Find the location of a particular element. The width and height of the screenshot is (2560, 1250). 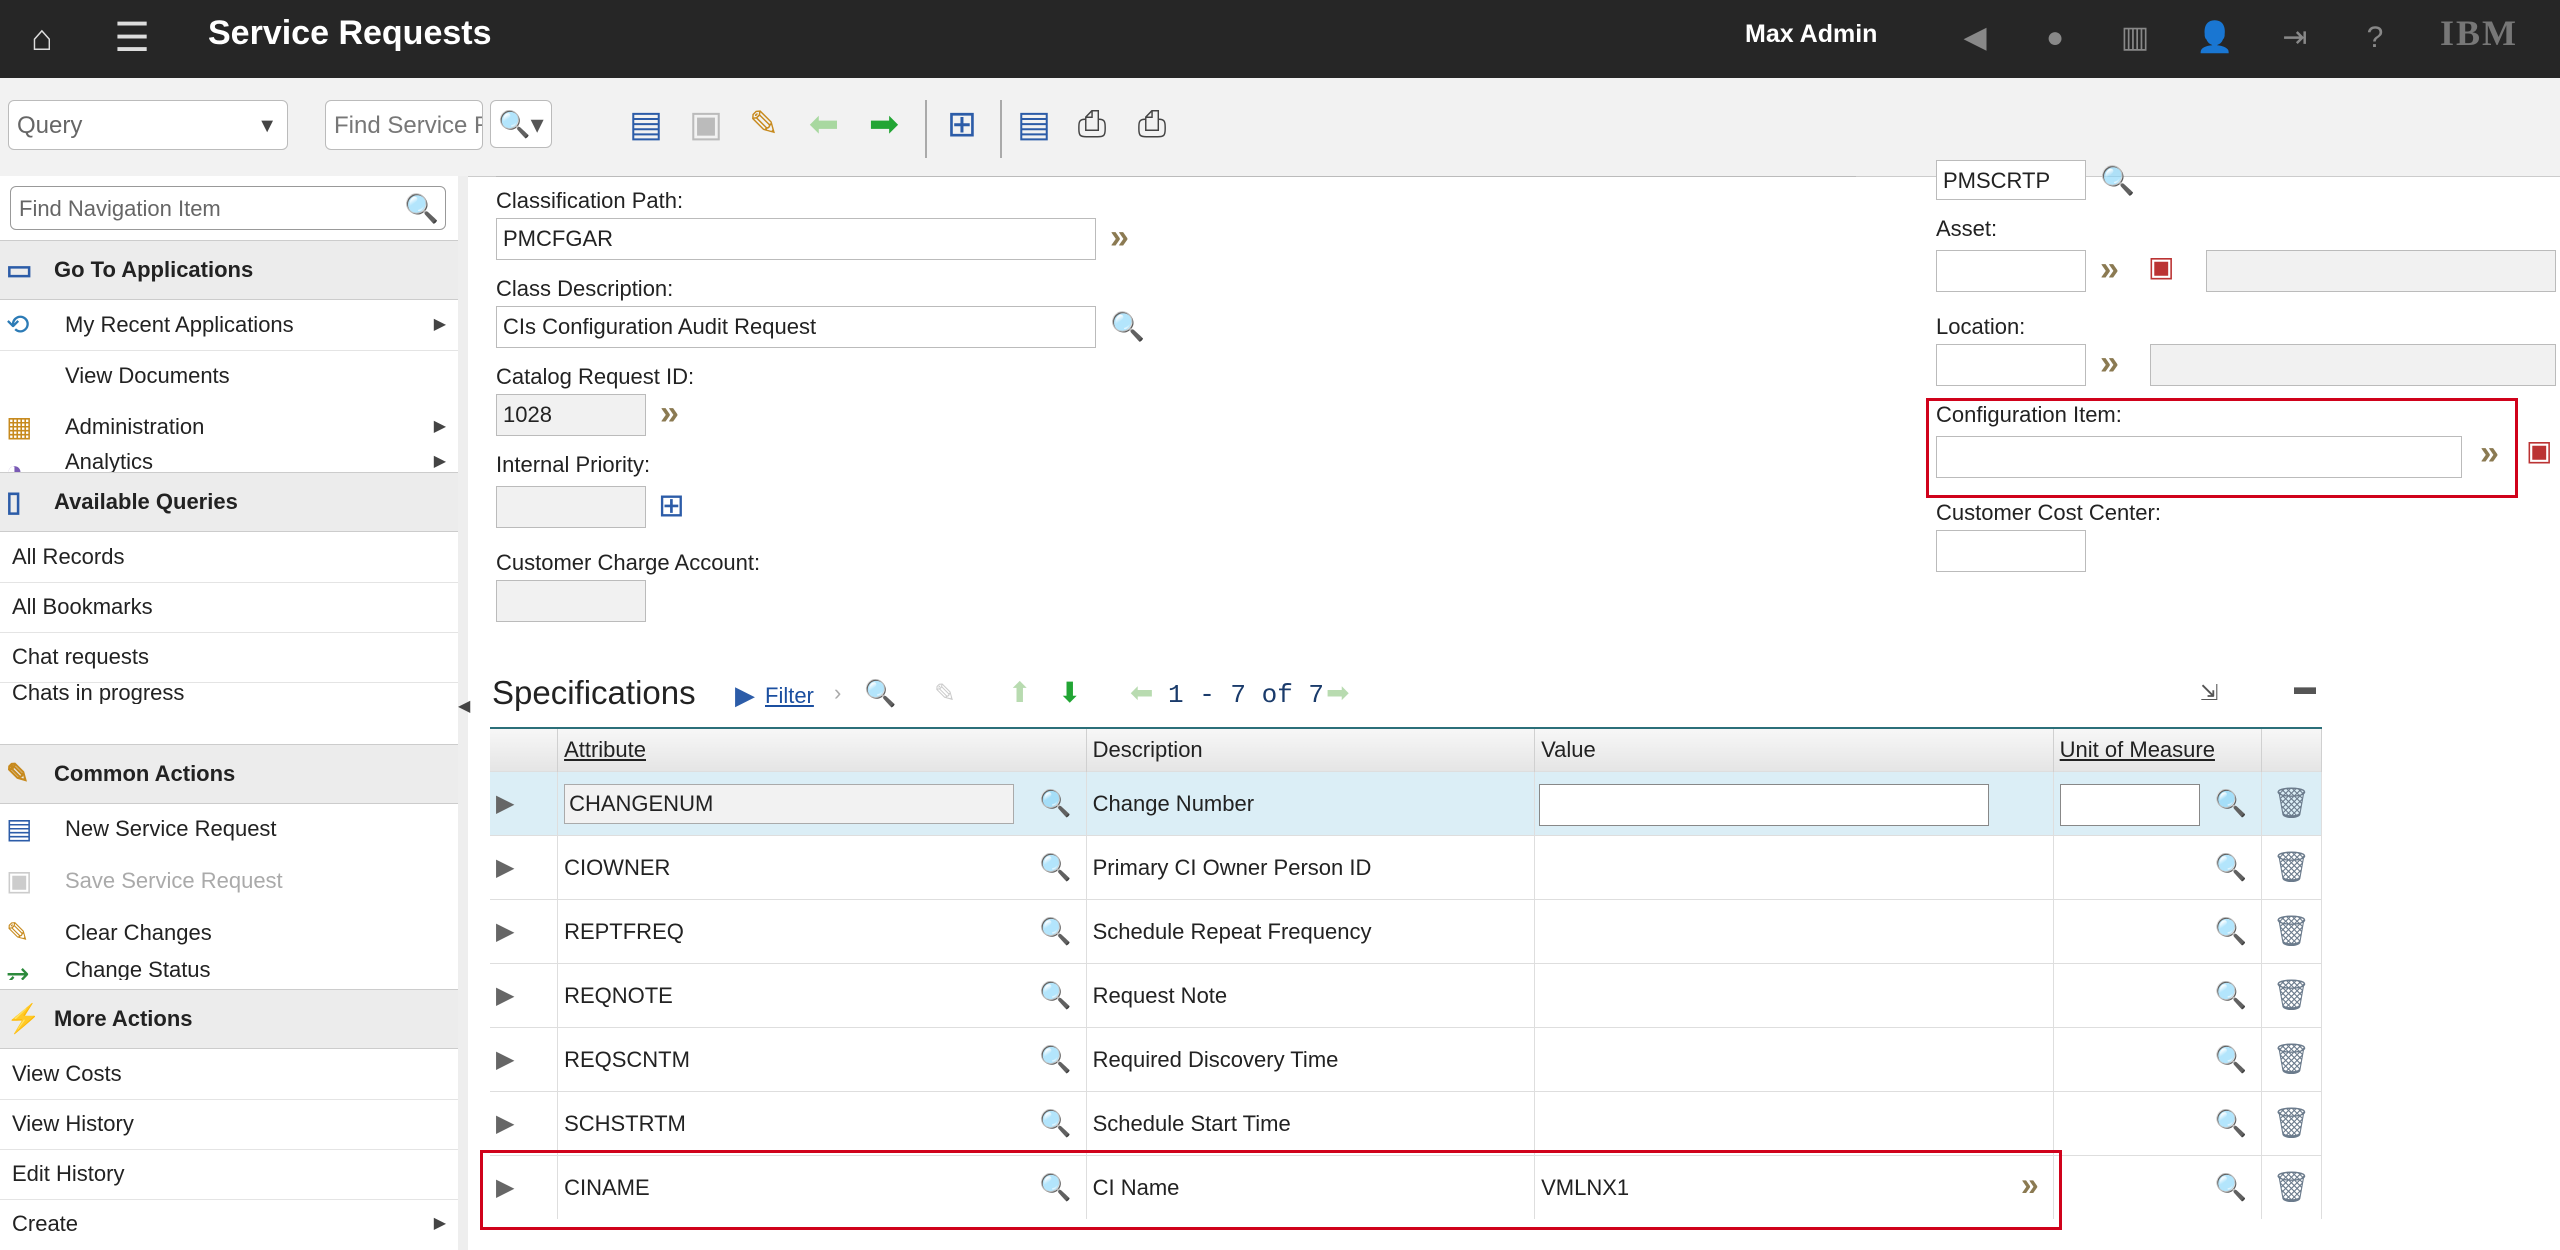

action-change-status: ⇄ Change Status is located at coordinates (229, 970).